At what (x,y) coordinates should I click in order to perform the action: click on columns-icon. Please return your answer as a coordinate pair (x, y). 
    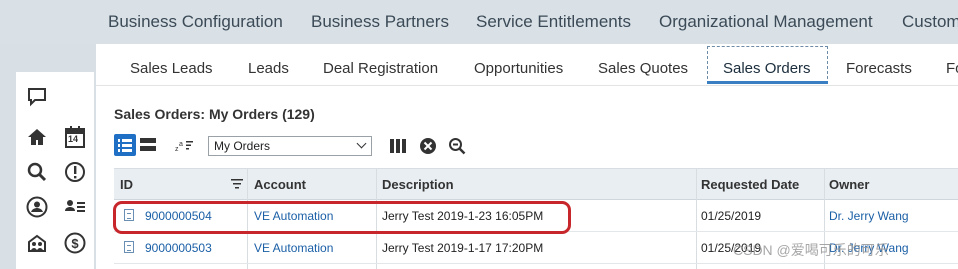
    Looking at the image, I should click on (398, 146).